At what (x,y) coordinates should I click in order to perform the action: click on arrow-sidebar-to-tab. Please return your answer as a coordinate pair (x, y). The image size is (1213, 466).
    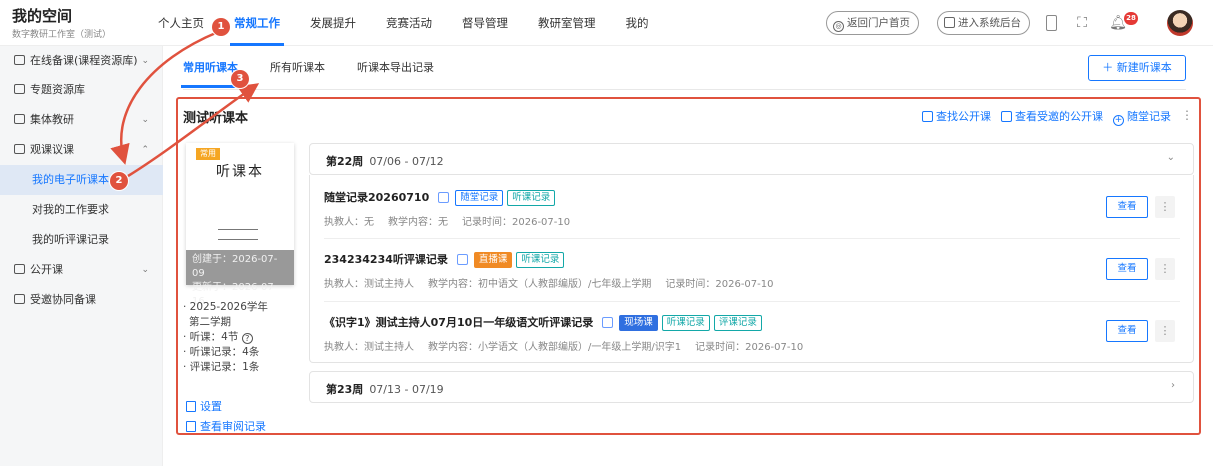
    Looking at the image, I should click on (193, 130).